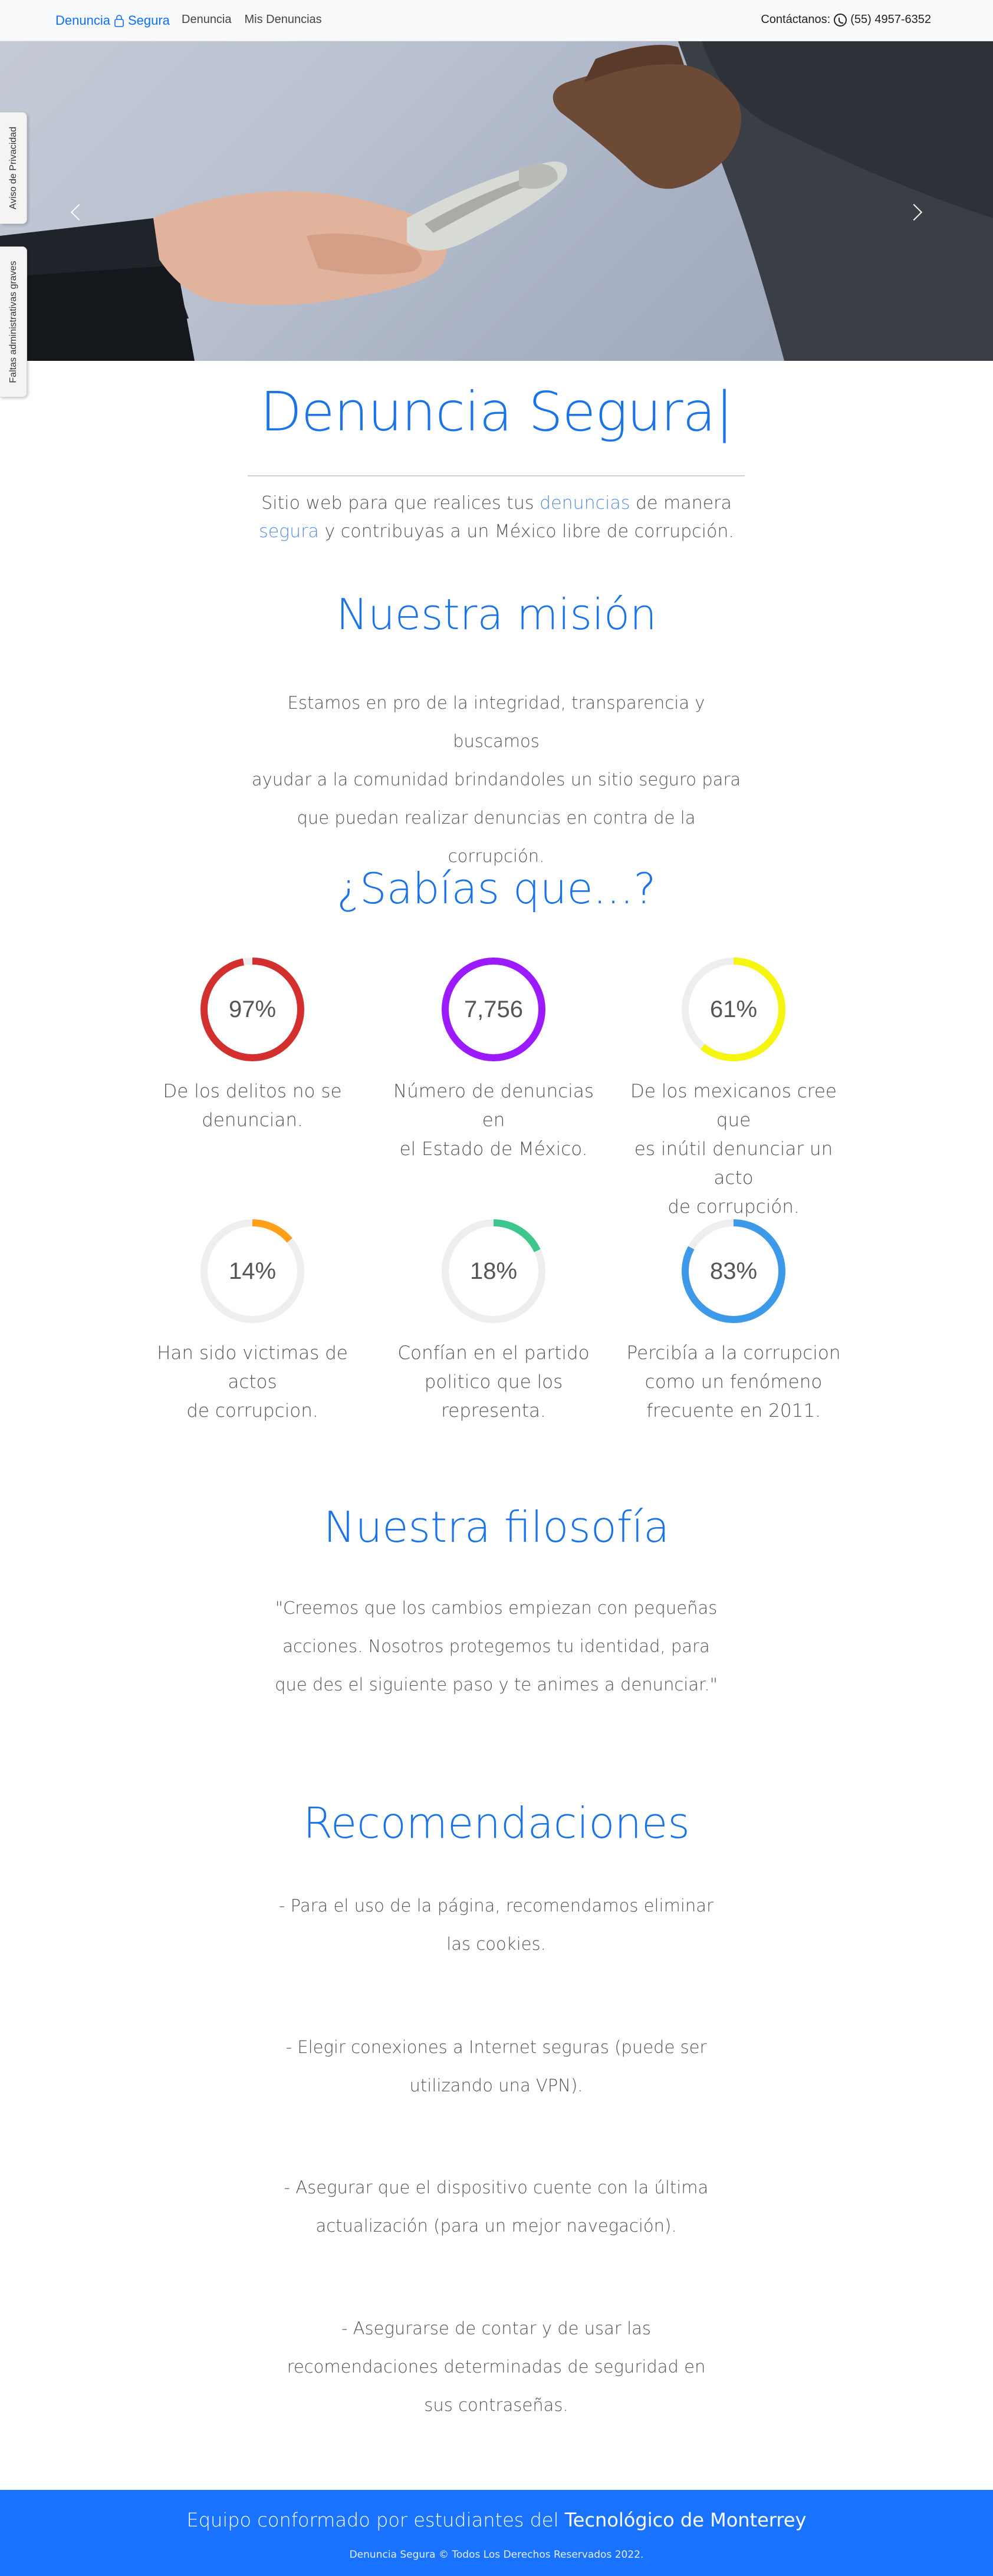 The width and height of the screenshot is (993, 2576). I want to click on stat-label-line: De los delitos no se, so click(252, 1091).